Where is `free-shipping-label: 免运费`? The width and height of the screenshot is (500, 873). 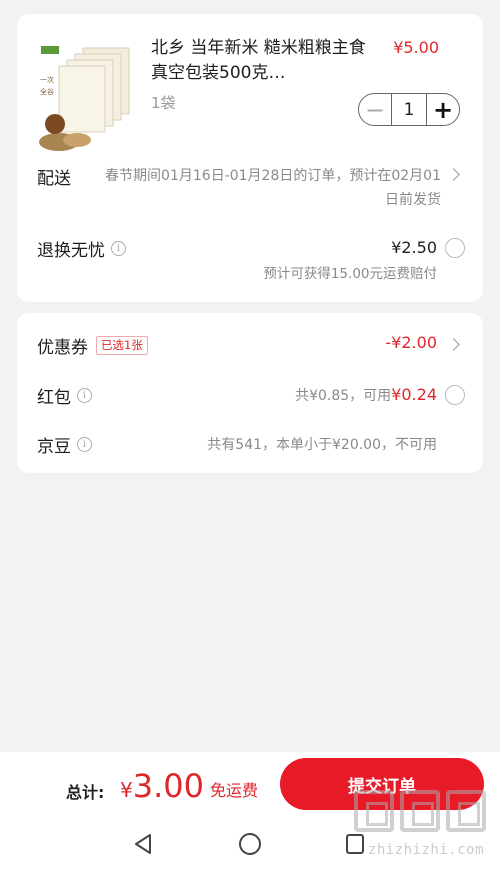
free-shipping-label: 免运费 is located at coordinates (234, 790).